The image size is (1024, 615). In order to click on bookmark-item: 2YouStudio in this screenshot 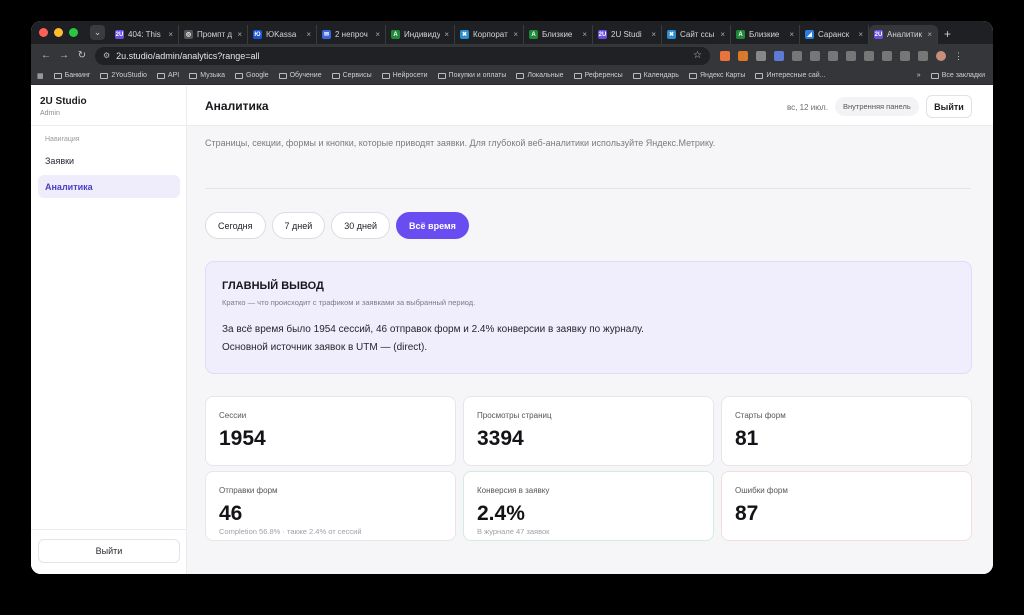, I will do `click(123, 75)`.